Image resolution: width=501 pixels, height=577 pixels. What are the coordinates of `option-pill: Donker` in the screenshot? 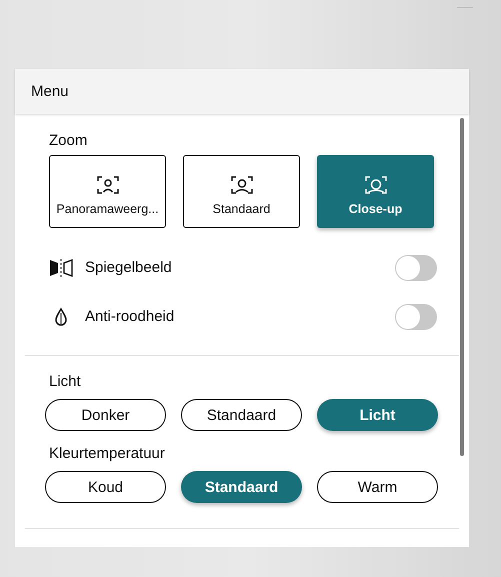 It's located at (105, 415).